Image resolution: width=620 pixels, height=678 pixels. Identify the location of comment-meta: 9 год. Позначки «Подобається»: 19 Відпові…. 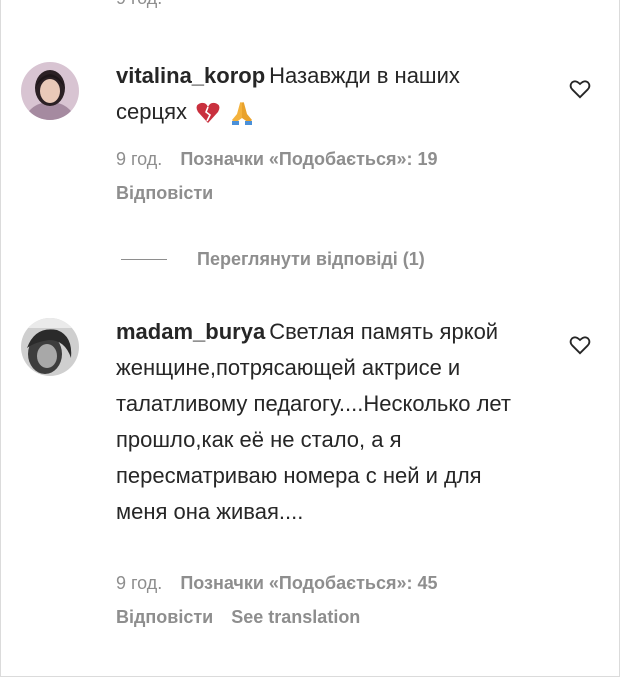
(331, 176).